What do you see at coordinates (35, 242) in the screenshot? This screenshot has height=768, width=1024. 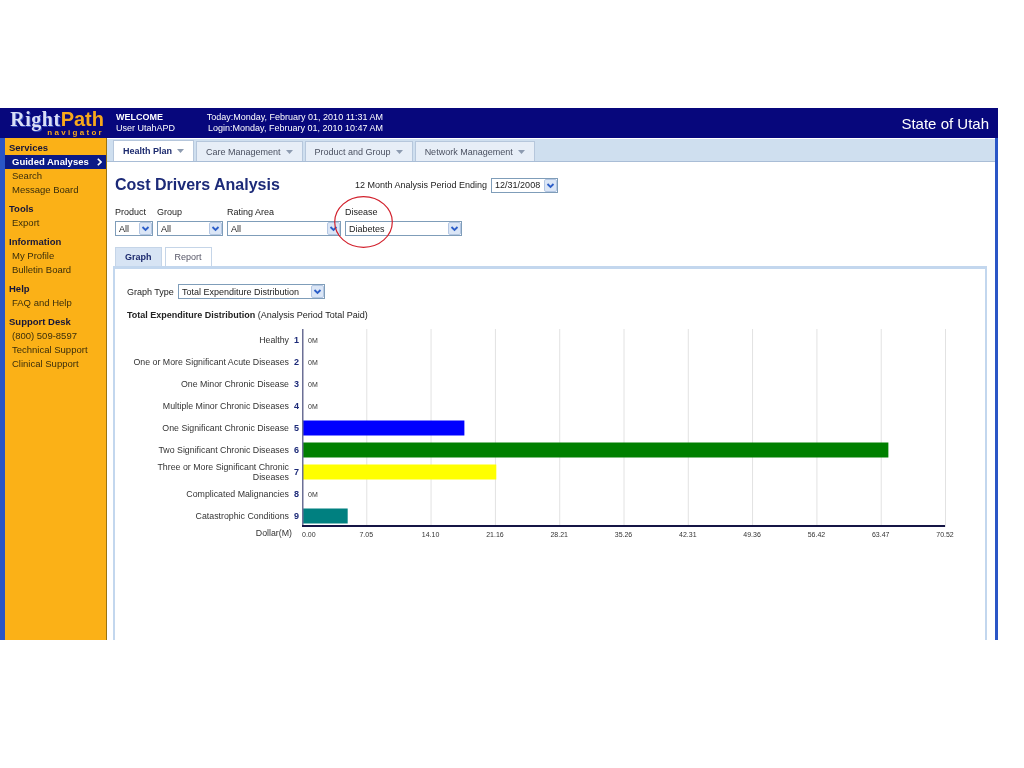 I see `sidebar-section-title: Information` at bounding box center [35, 242].